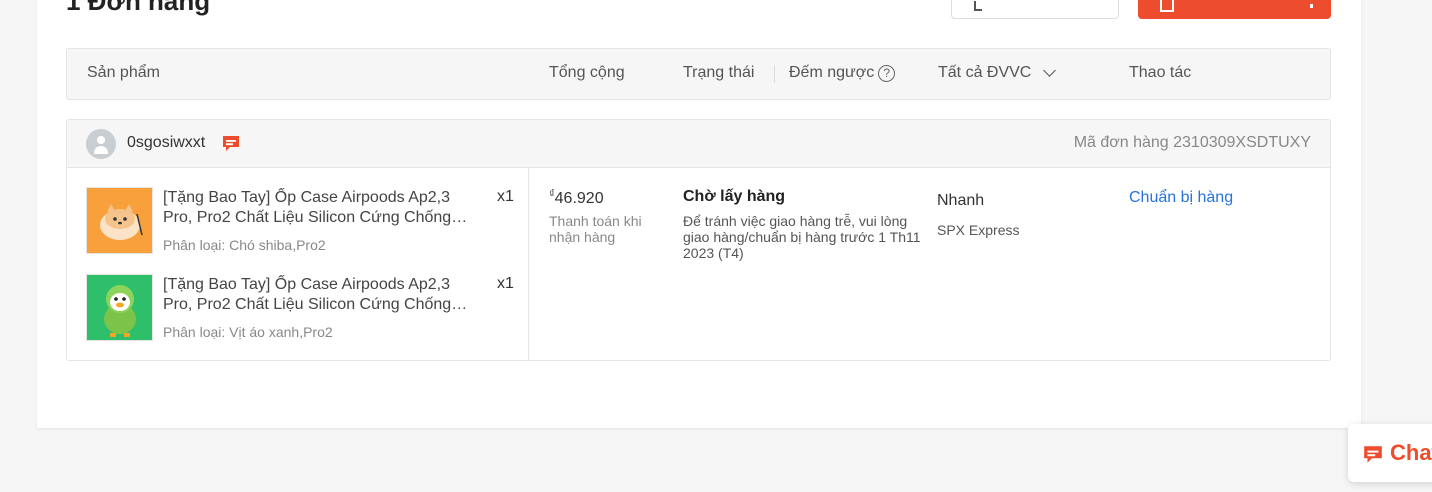 This screenshot has width=1432, height=492. What do you see at coordinates (1411, 452) in the screenshot?
I see `chat-widget-label: Chat` at bounding box center [1411, 452].